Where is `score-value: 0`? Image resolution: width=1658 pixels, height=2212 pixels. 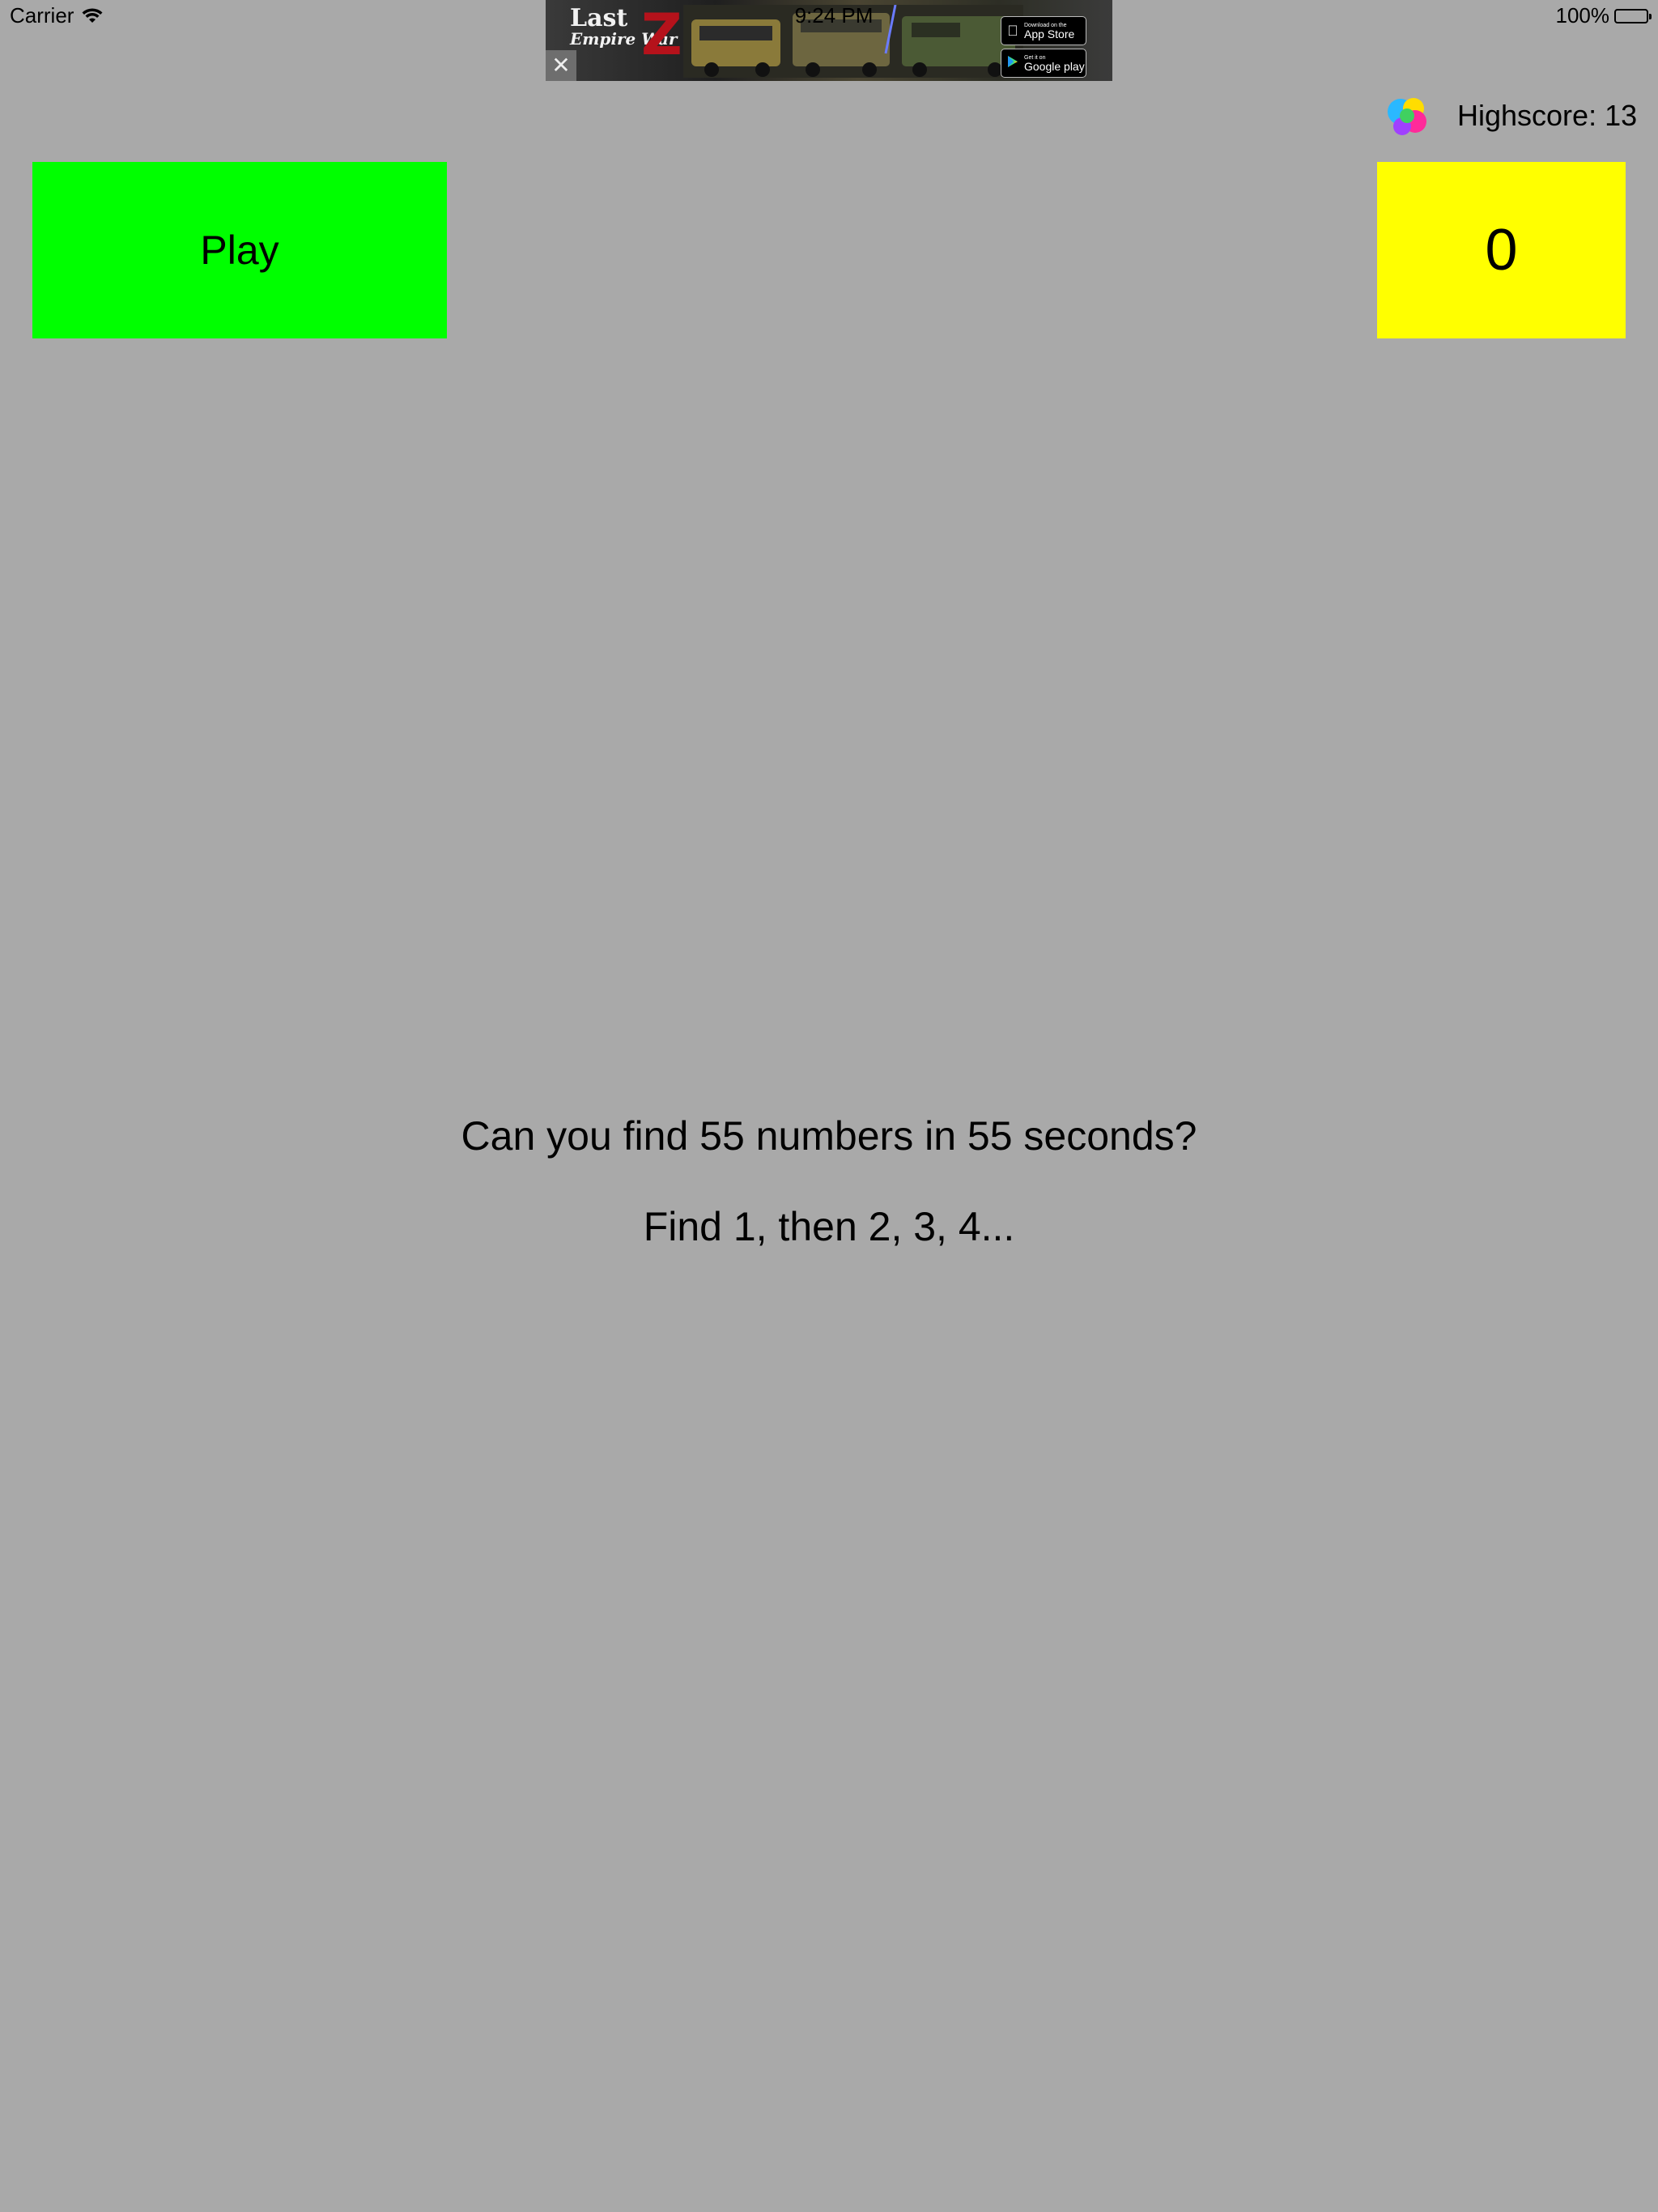 score-value: 0 is located at coordinates (1501, 251).